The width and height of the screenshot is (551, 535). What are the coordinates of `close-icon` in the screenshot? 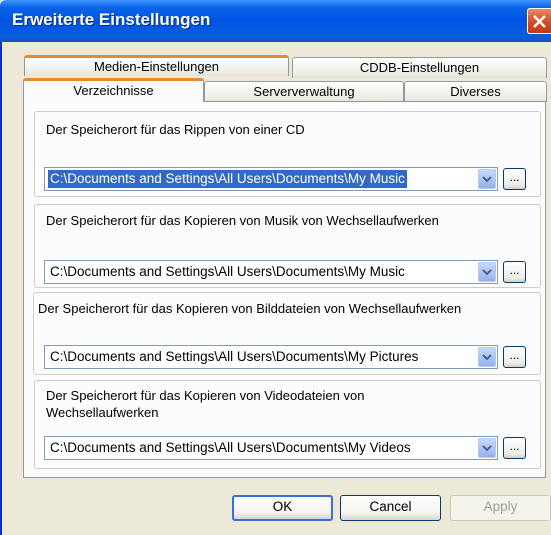 It's located at (539, 21).